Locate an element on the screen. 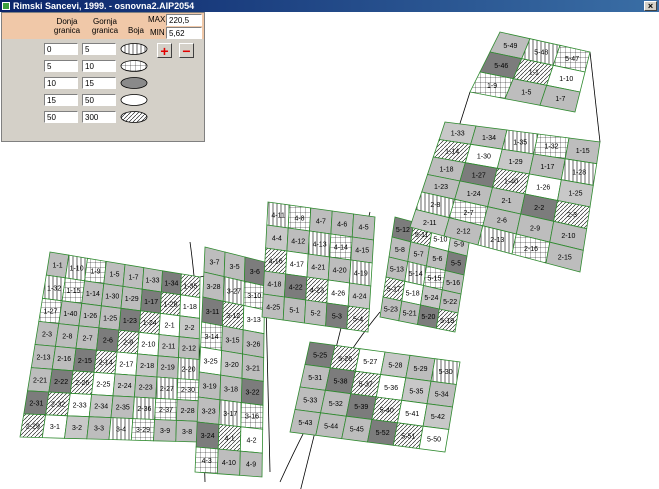 The height and width of the screenshot is (489, 659). parcel-label: 2-10 is located at coordinates (568, 236).